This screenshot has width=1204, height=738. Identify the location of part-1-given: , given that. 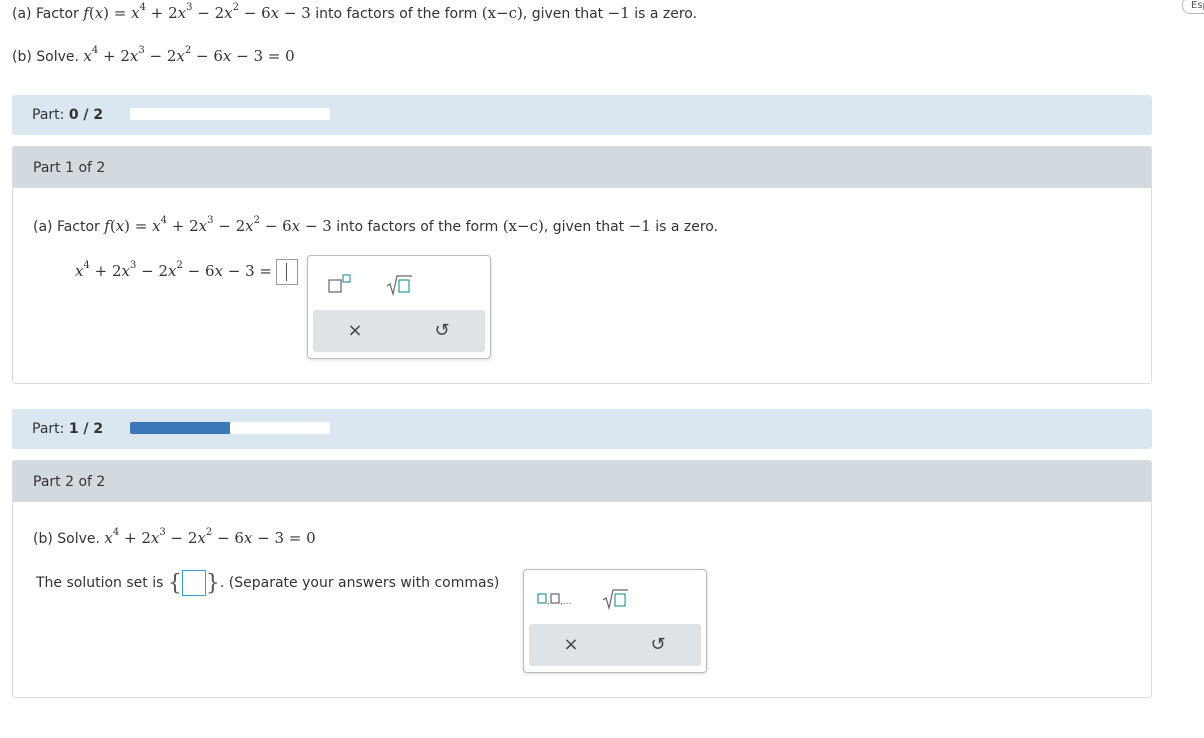
(586, 227).